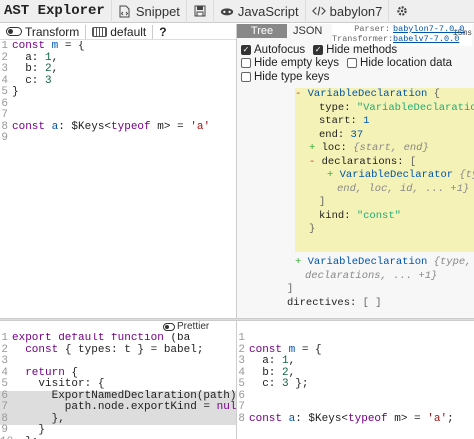 Image resolution: width=474 pixels, height=439 pixels. Describe the element at coordinates (307, 31) in the screenshot. I see `tab-json: JSON` at that location.